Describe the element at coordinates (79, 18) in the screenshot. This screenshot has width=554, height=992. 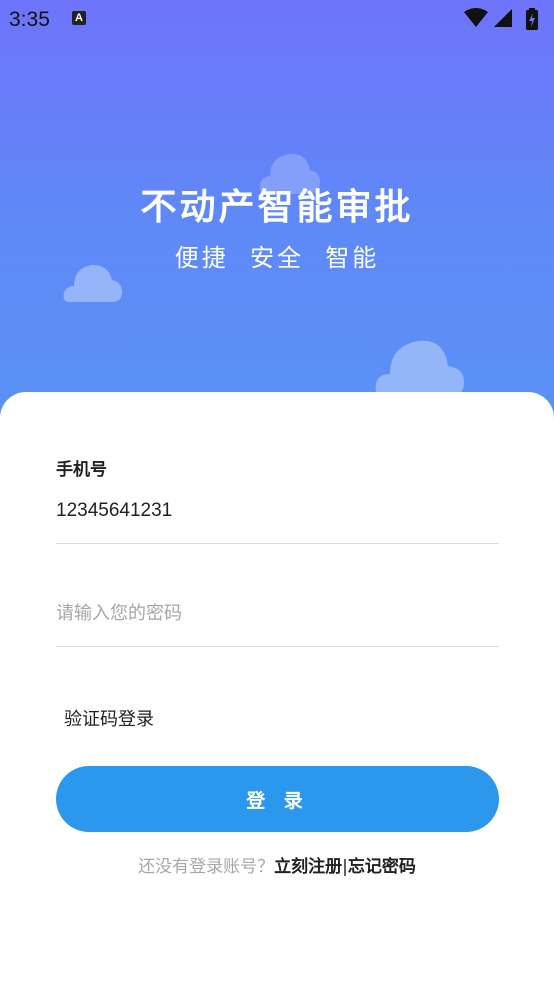
I see `notification-a-icon: A` at that location.